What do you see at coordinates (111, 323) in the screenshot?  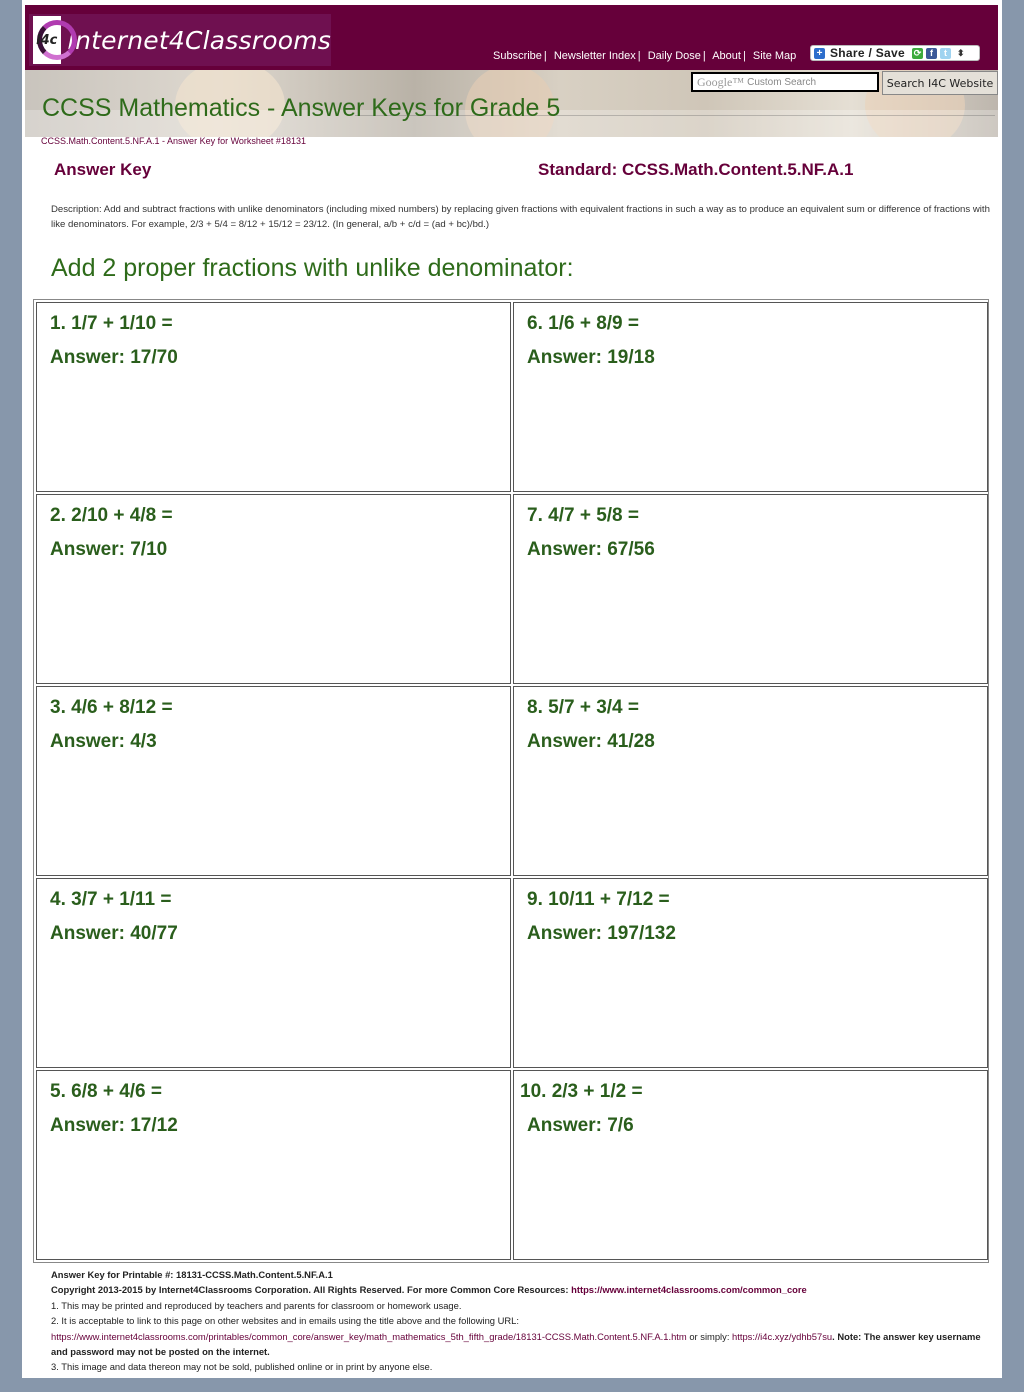 I see `problem-question: 1. 1/7 + 1/10 =` at bounding box center [111, 323].